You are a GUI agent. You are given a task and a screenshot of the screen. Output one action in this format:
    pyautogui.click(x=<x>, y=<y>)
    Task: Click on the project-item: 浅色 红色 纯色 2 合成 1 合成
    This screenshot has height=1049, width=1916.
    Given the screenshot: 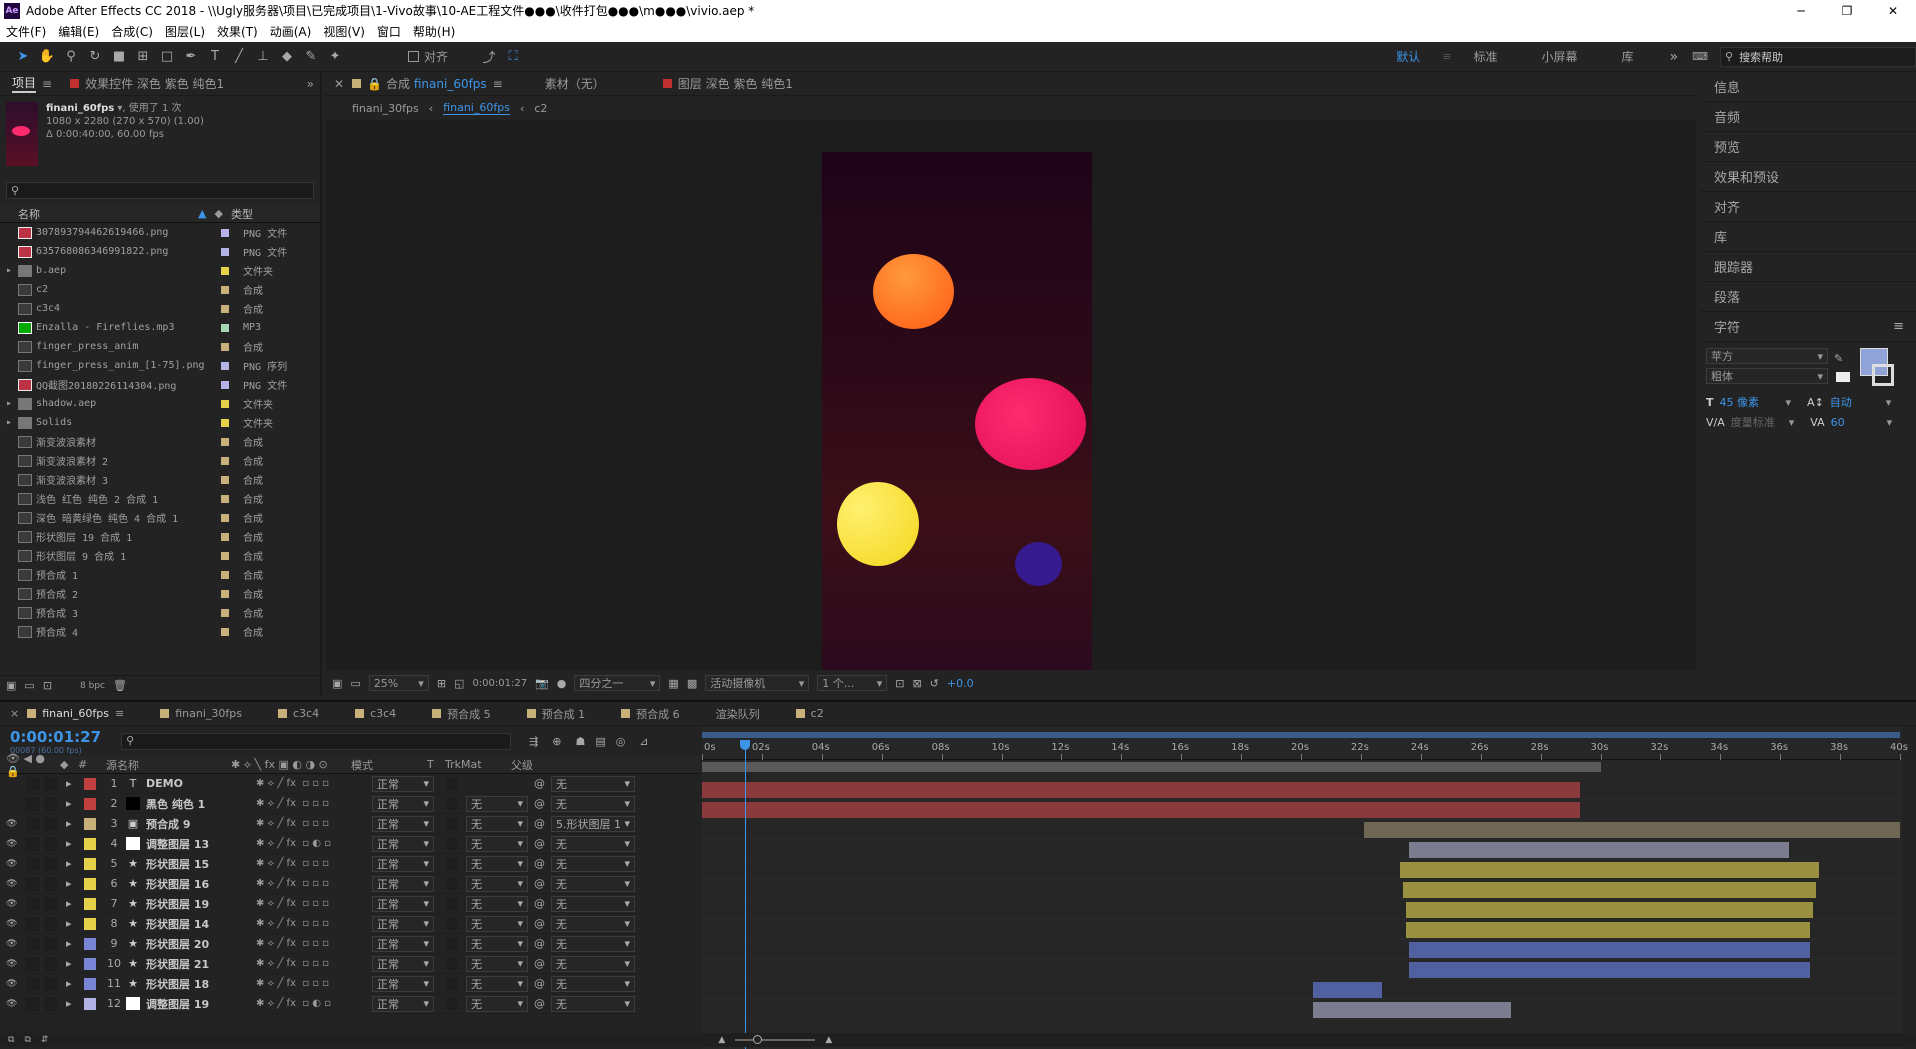 What is the action you would take?
    pyautogui.click(x=160, y=498)
    